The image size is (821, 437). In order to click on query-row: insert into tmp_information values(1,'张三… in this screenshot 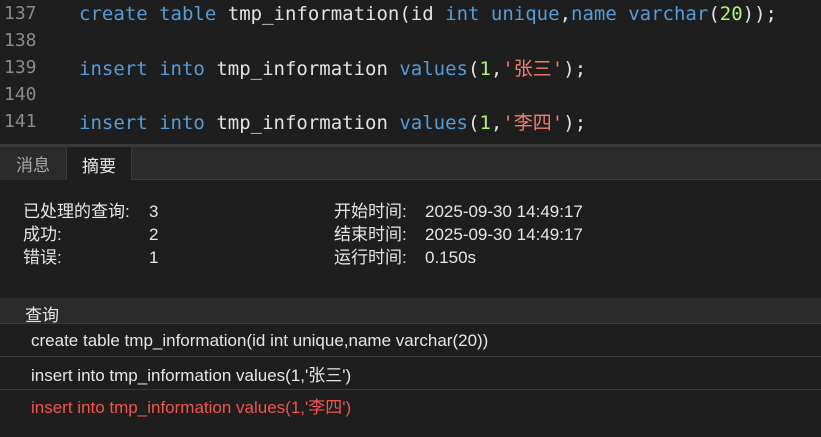, I will do `click(410, 374)`.